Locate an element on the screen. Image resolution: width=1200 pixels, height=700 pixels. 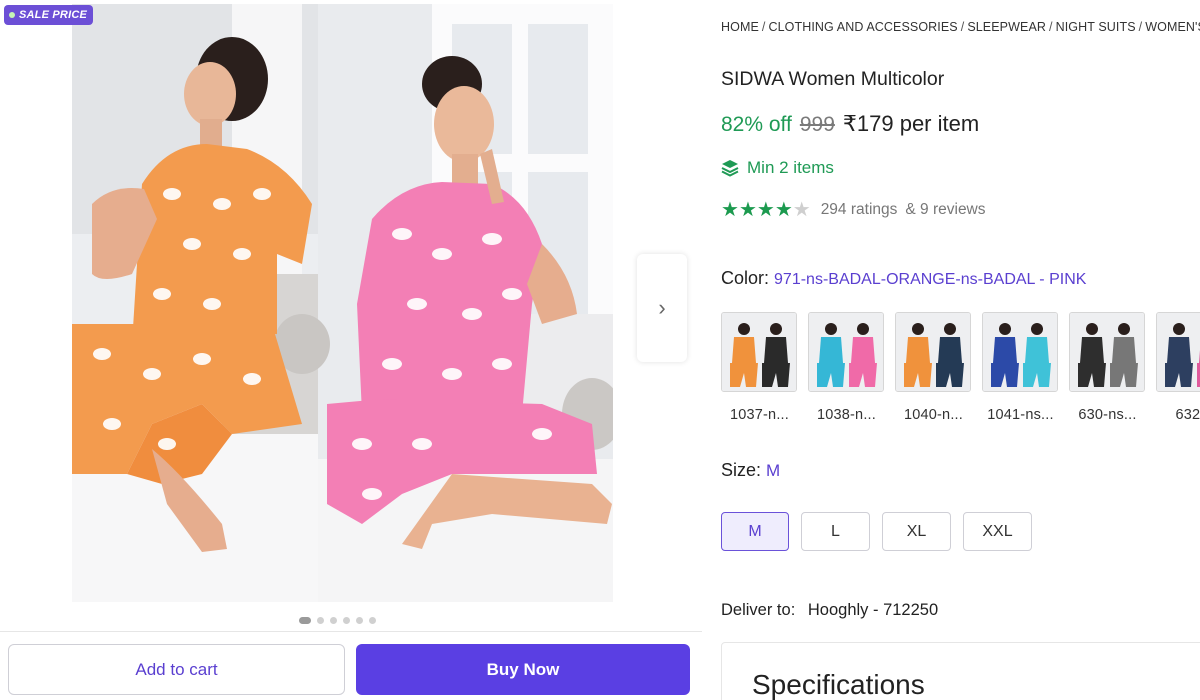
min-items-info: Min 2 items is located at coordinates (777, 168).